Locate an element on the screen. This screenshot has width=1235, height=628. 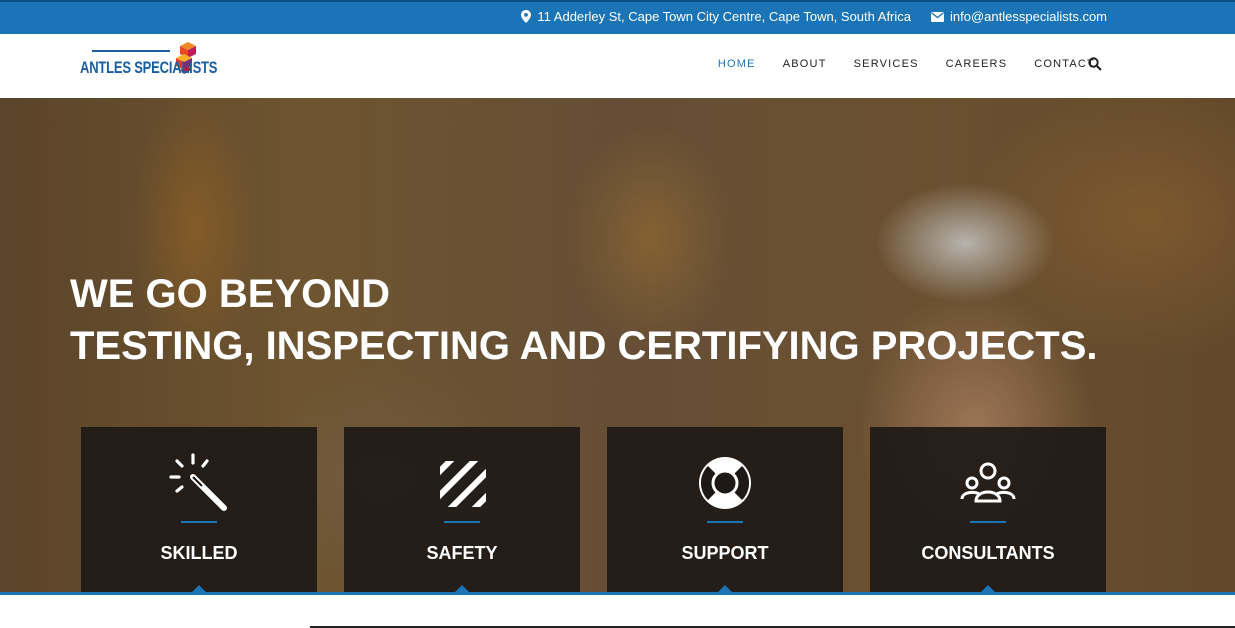
hero-line-1: WE GO BEYOND is located at coordinates (230, 294).